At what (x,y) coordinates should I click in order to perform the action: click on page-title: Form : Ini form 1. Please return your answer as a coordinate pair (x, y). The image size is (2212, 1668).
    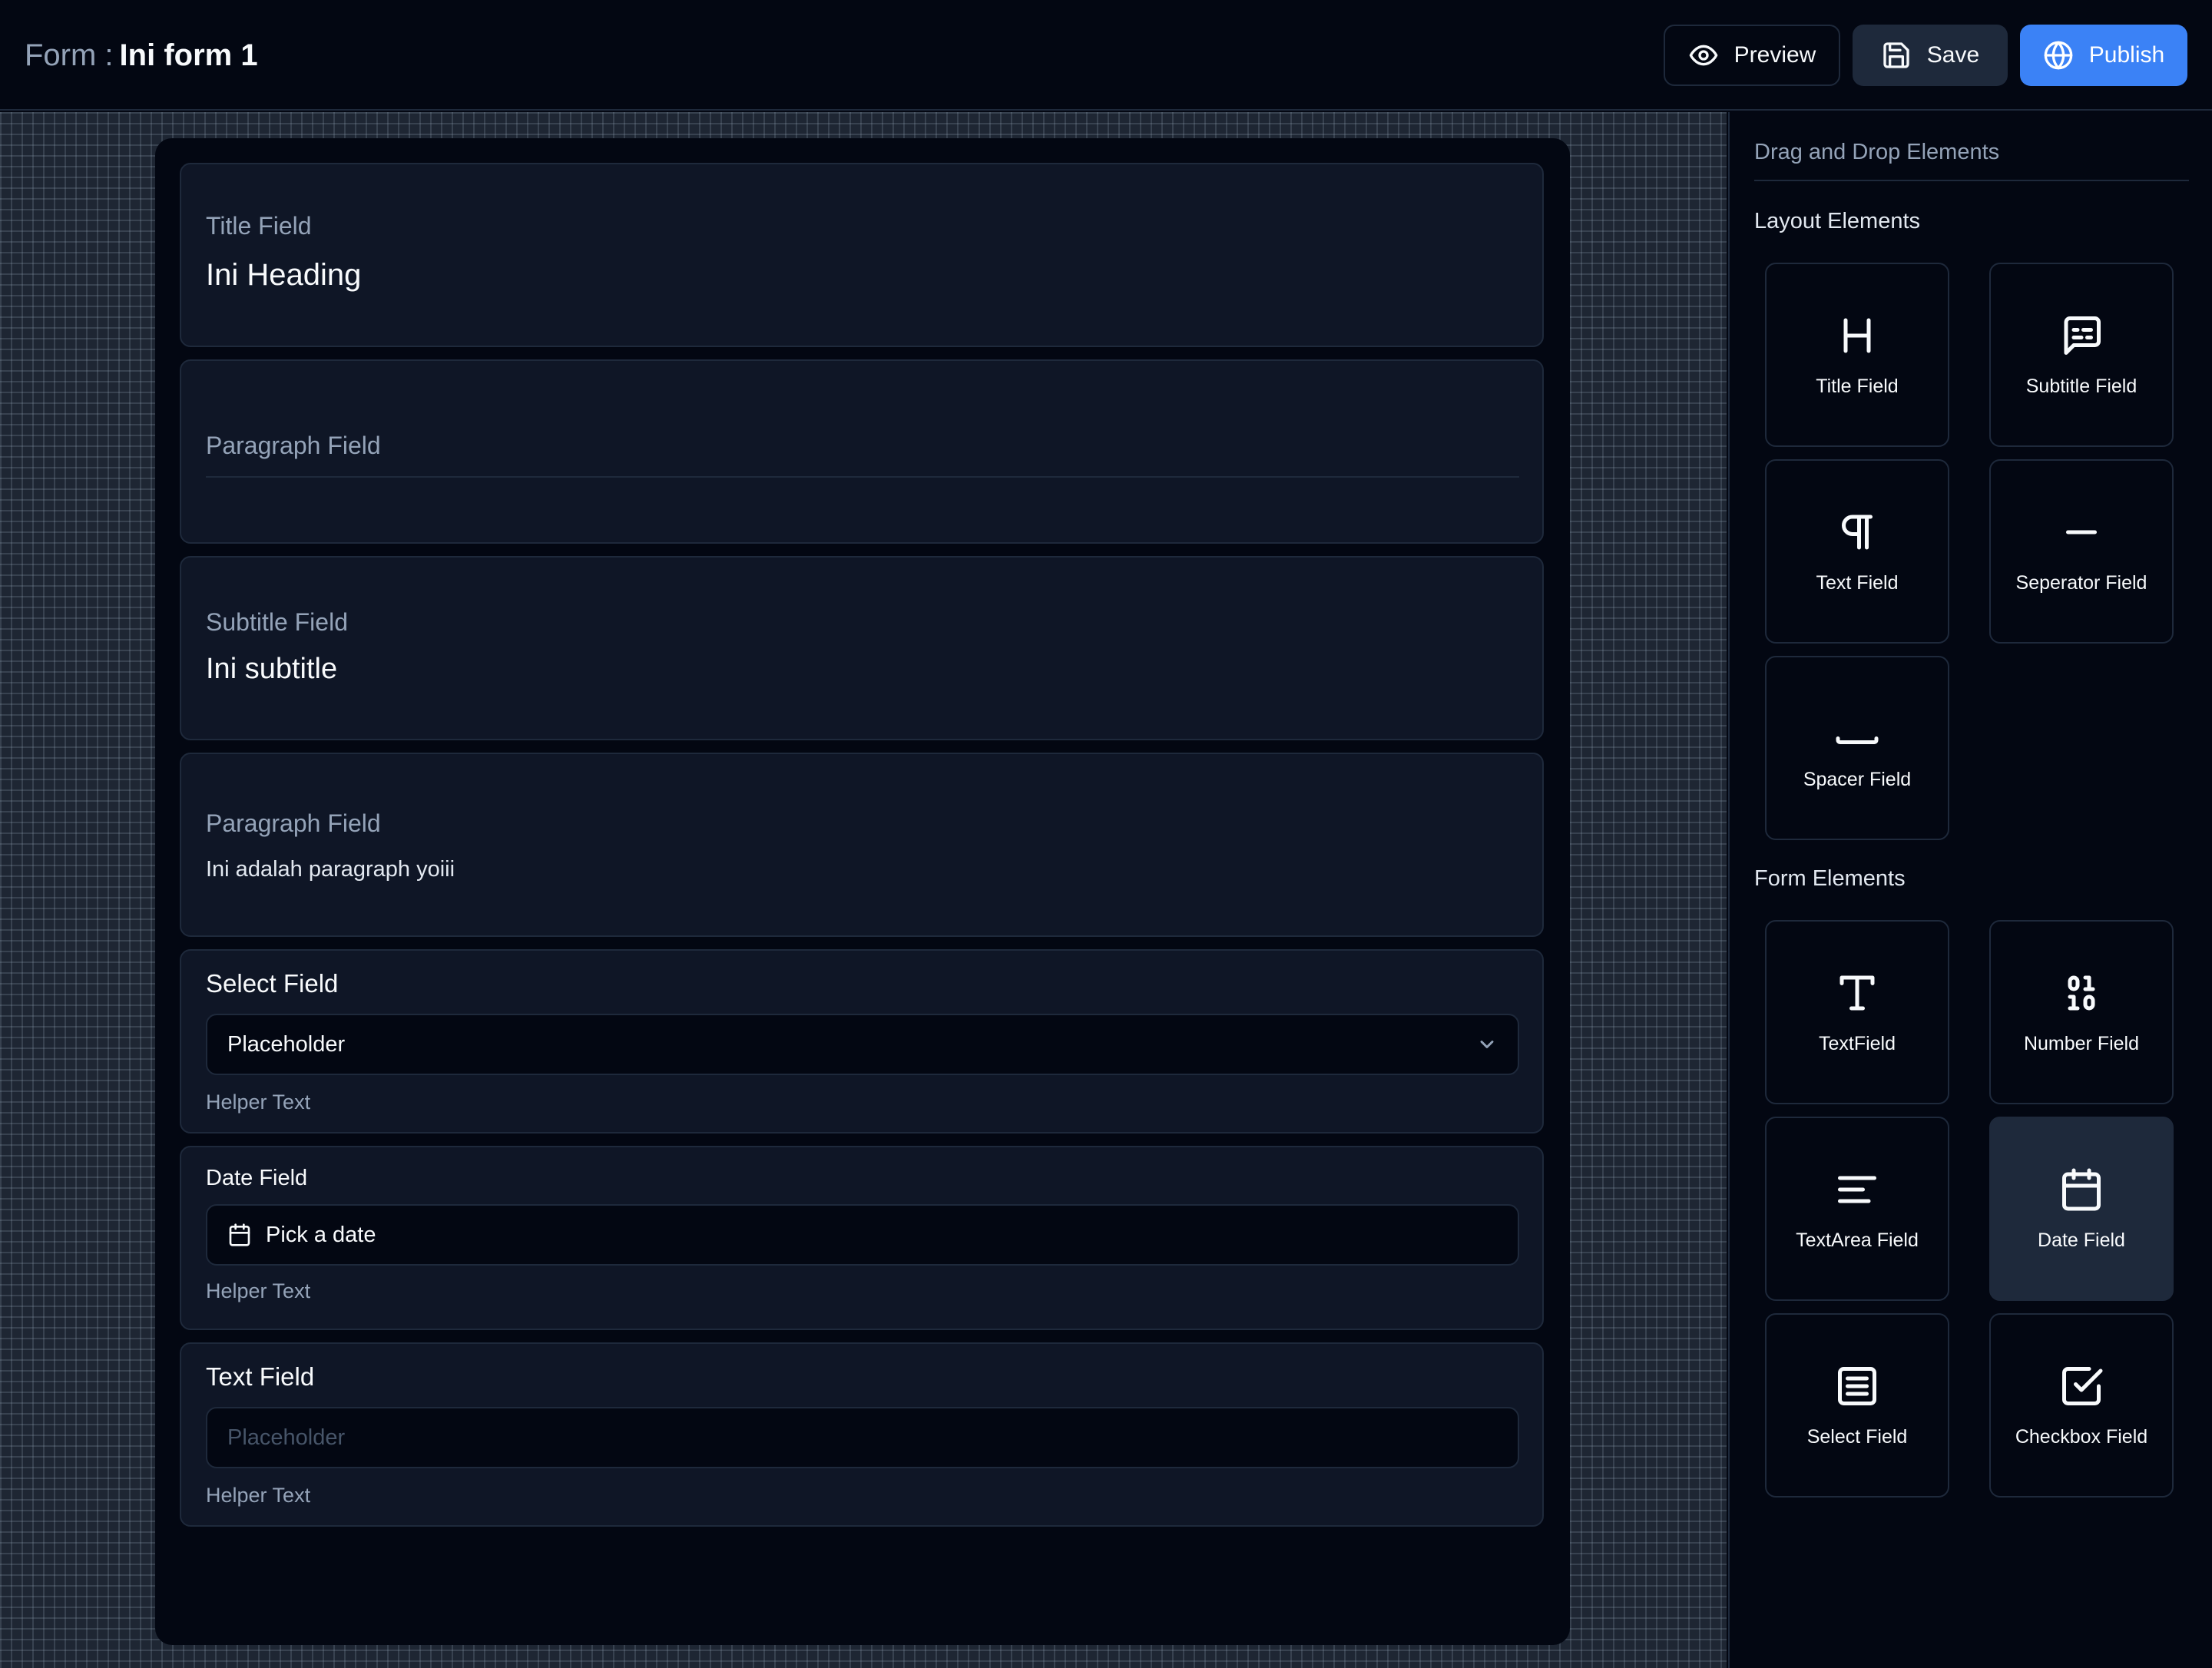
    Looking at the image, I should click on (141, 55).